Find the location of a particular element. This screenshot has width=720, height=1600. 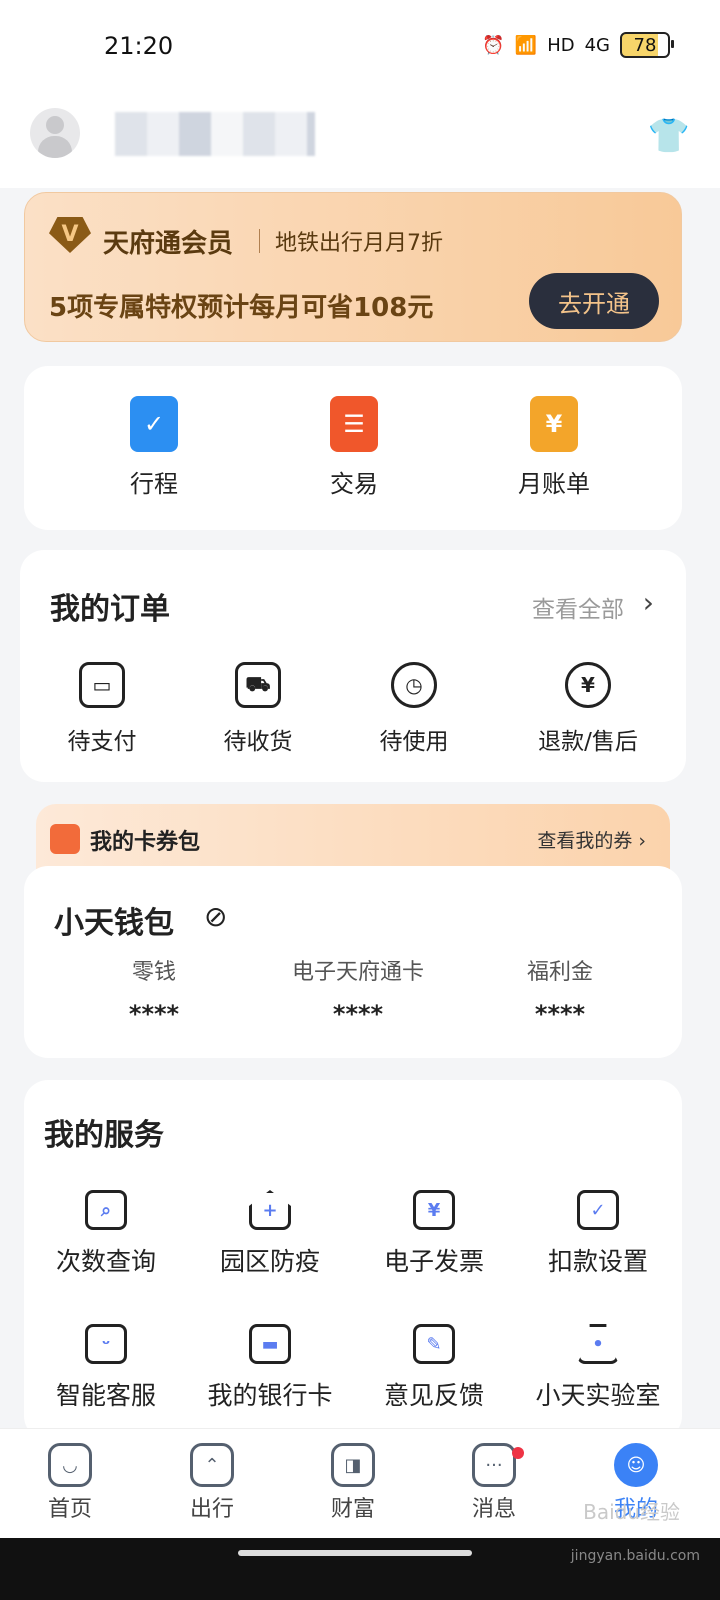

vip-subtitle: 地铁出行月月7折 is located at coordinates (359, 243).